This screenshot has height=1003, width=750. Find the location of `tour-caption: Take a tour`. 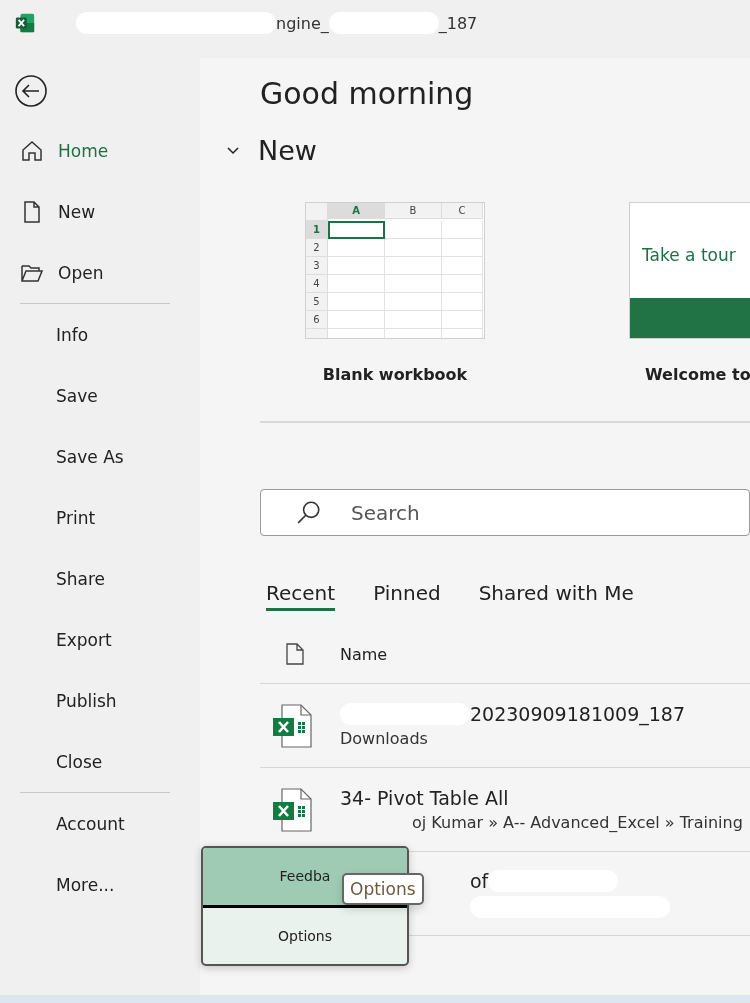

tour-caption: Take a tour is located at coordinates (689, 255).